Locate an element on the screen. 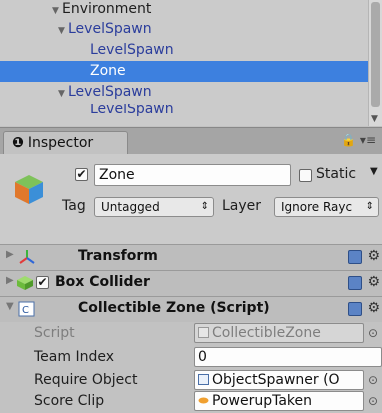 The image size is (382, 413). property-label: Team Index is located at coordinates (74, 357).